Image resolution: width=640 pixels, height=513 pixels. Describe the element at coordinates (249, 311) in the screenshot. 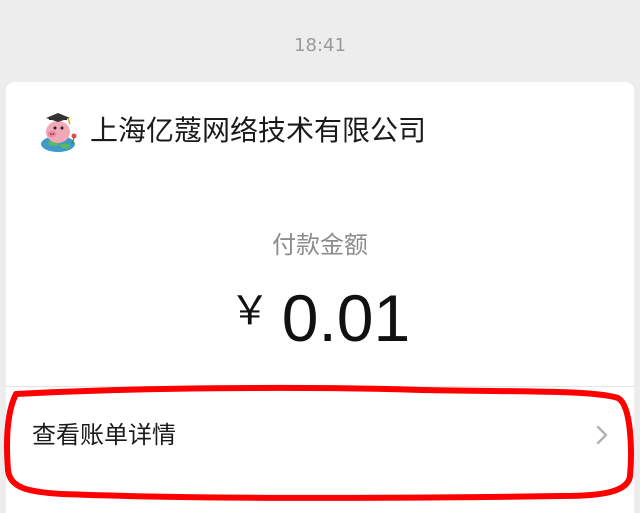

I see `currency-symbol: ￥` at that location.